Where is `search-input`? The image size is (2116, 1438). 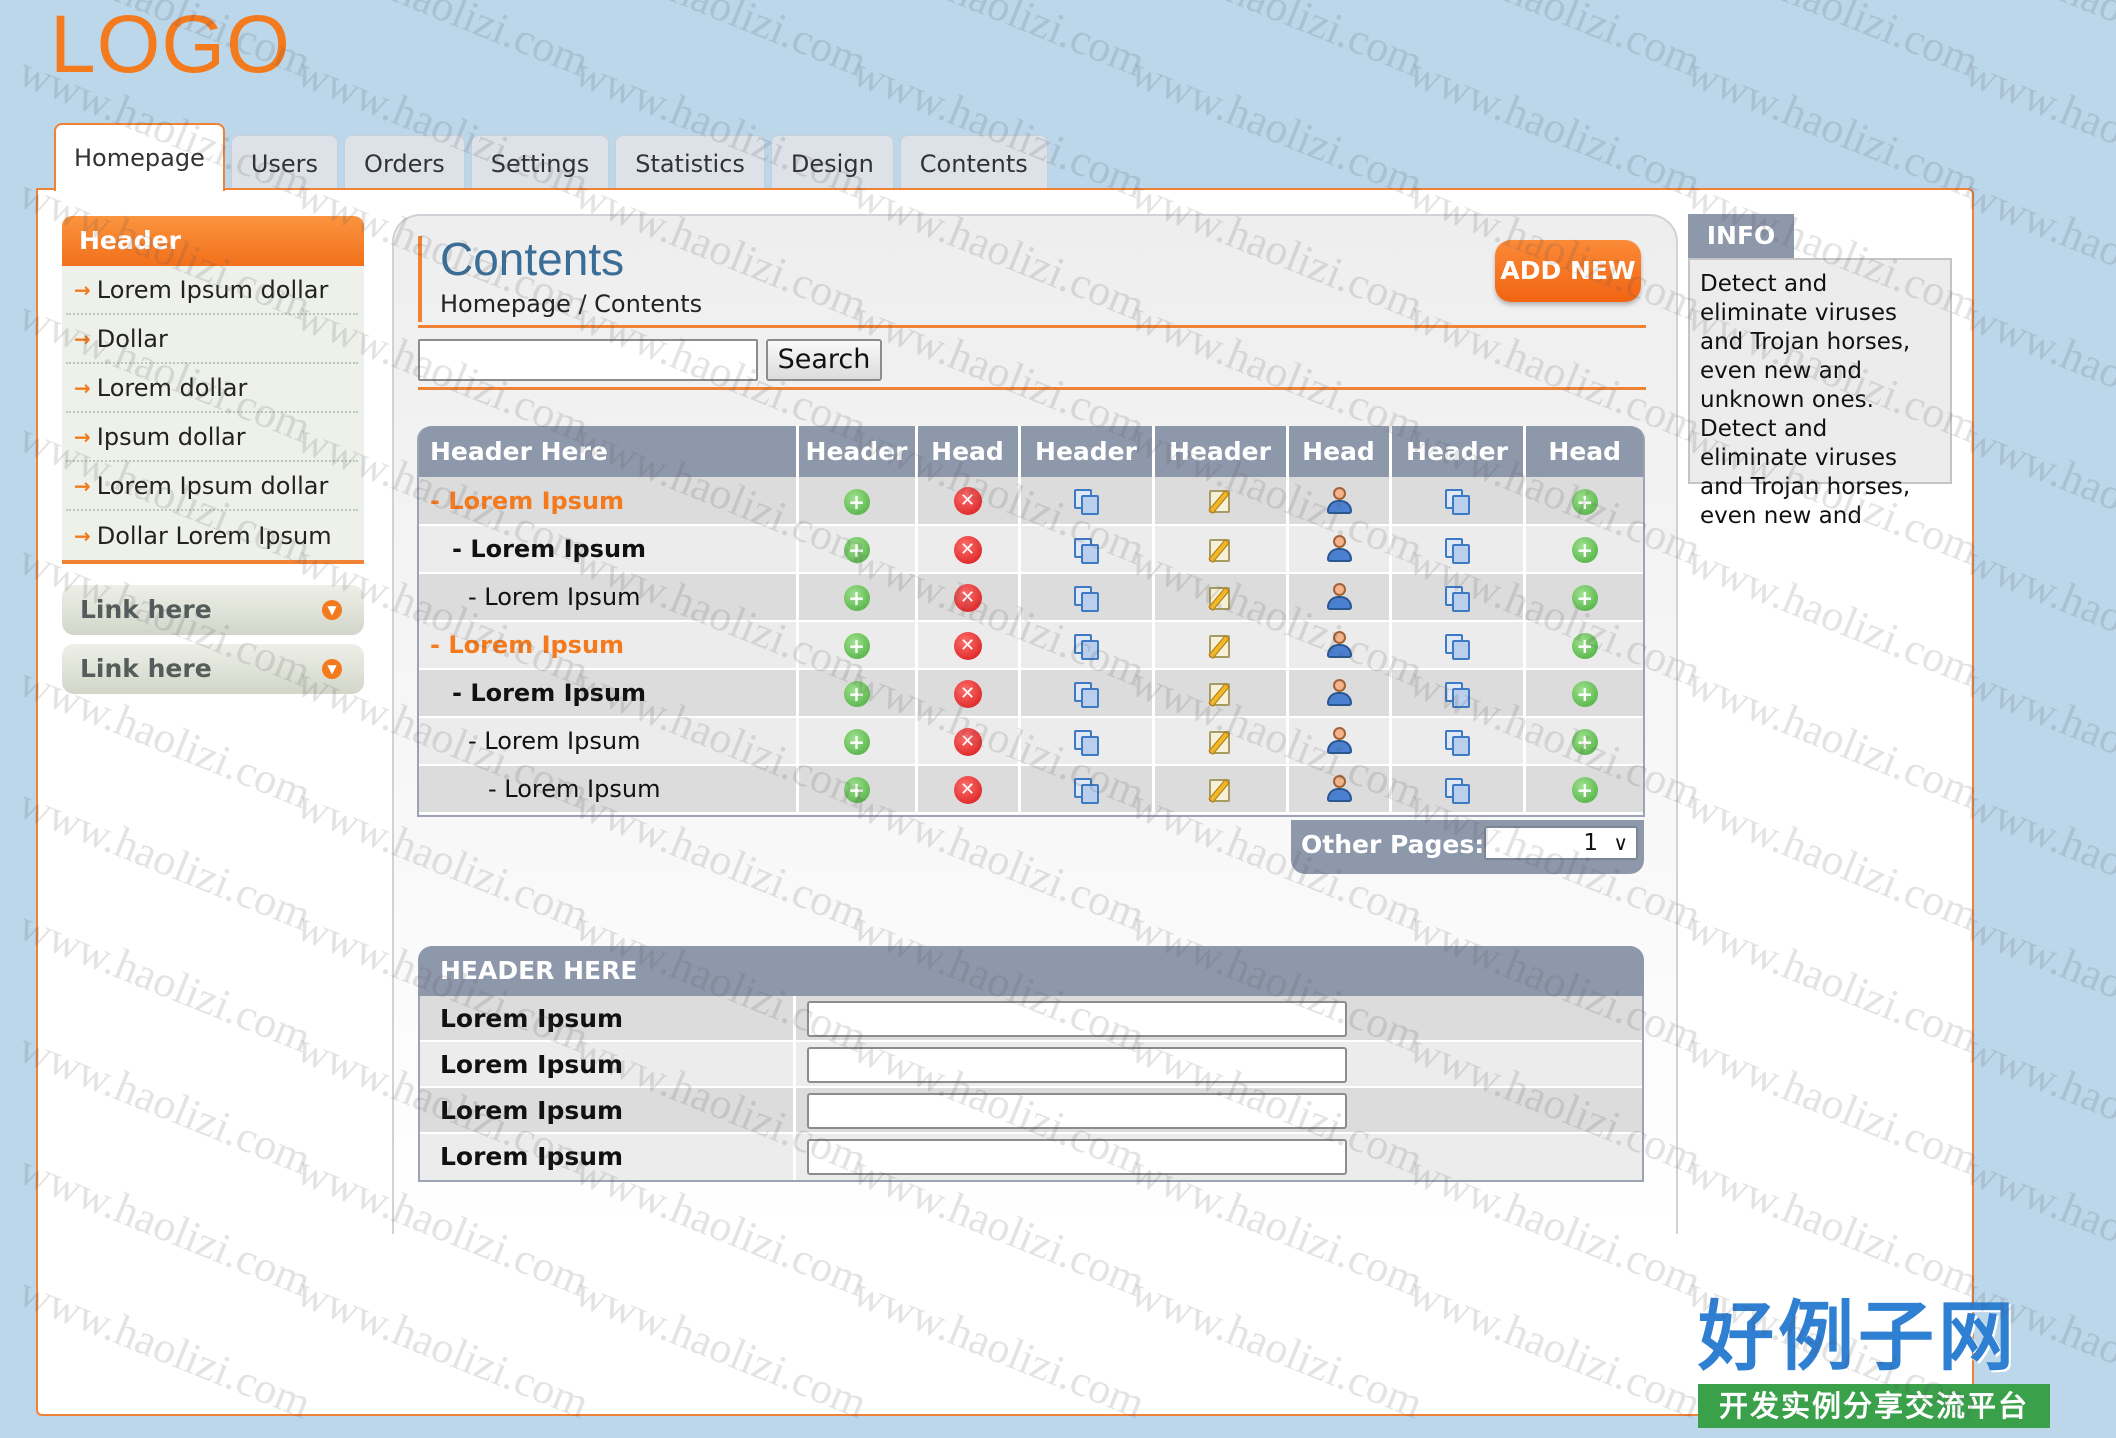 search-input is located at coordinates (588, 360).